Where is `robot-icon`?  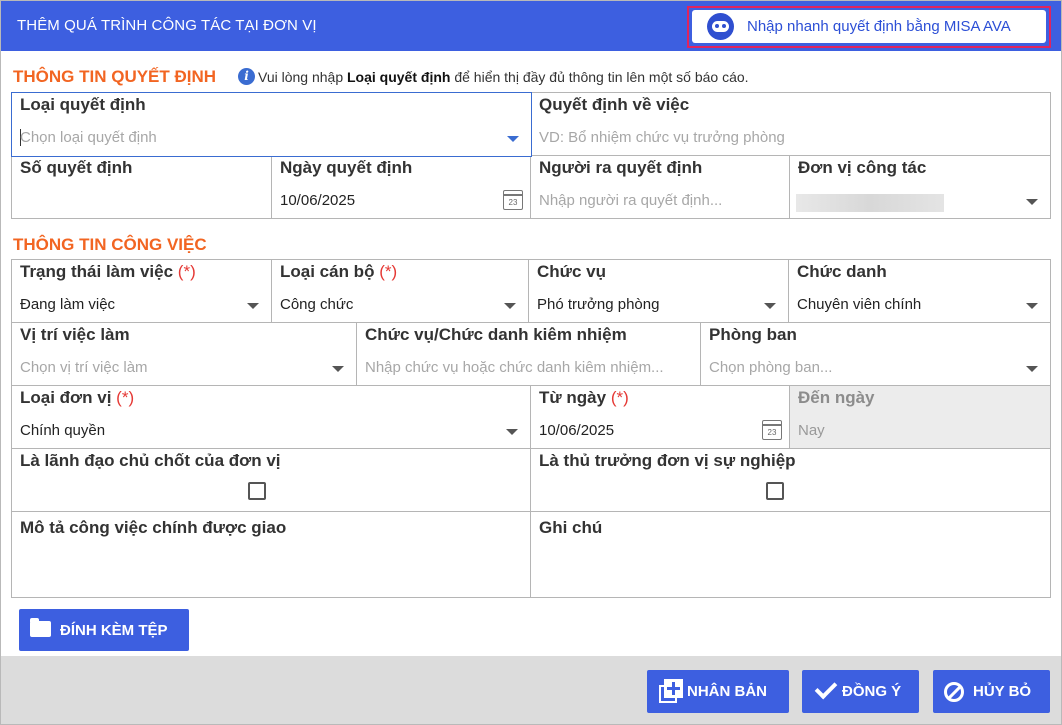 robot-icon is located at coordinates (720, 26).